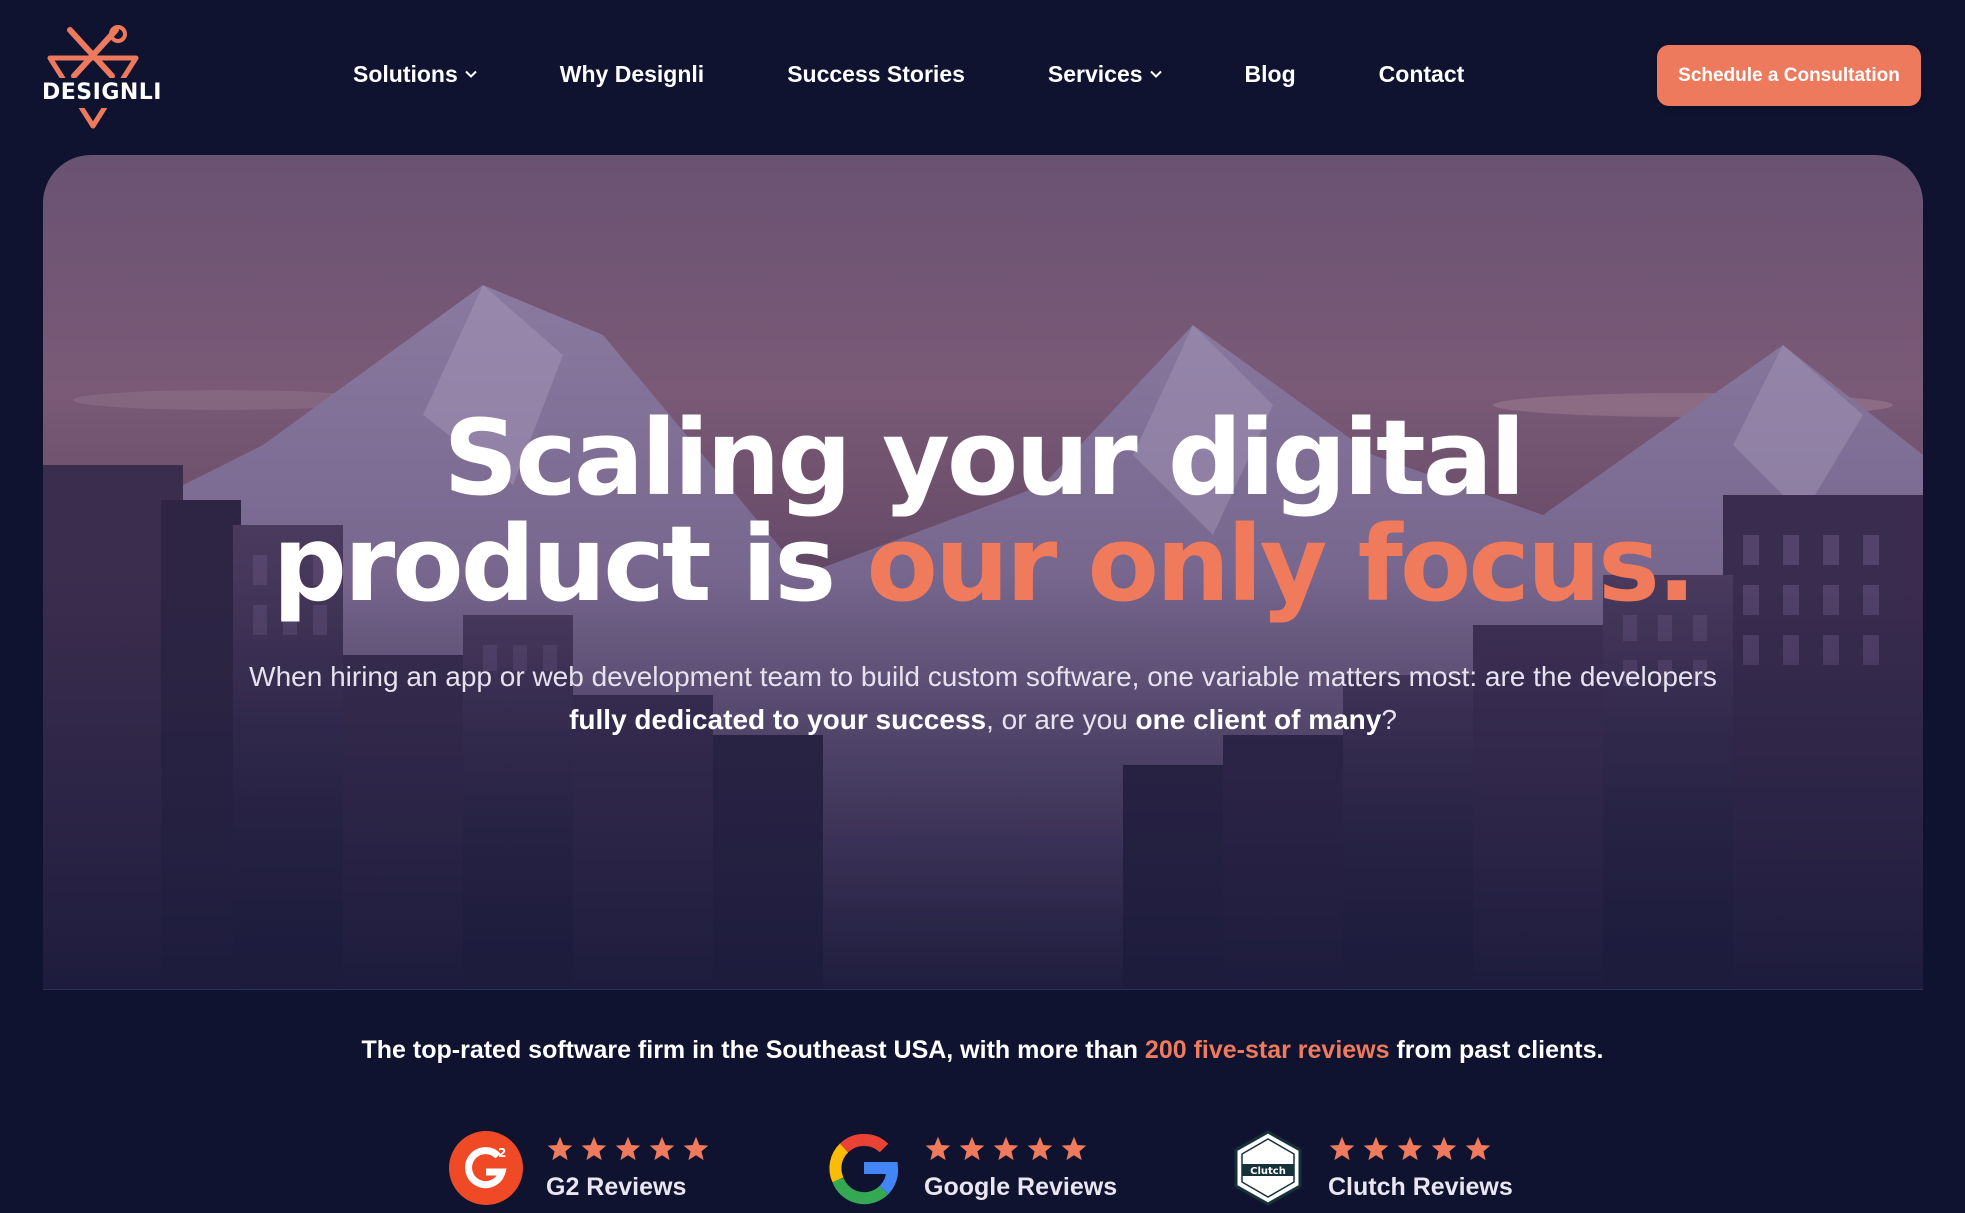  I want to click on nav-success-stories: Success Stories, so click(876, 74).